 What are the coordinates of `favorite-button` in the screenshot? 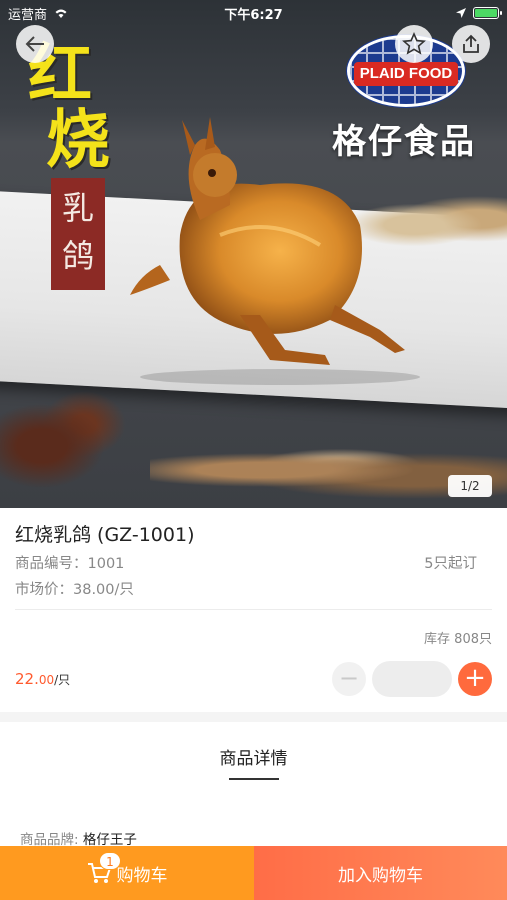 It's located at (414, 44).